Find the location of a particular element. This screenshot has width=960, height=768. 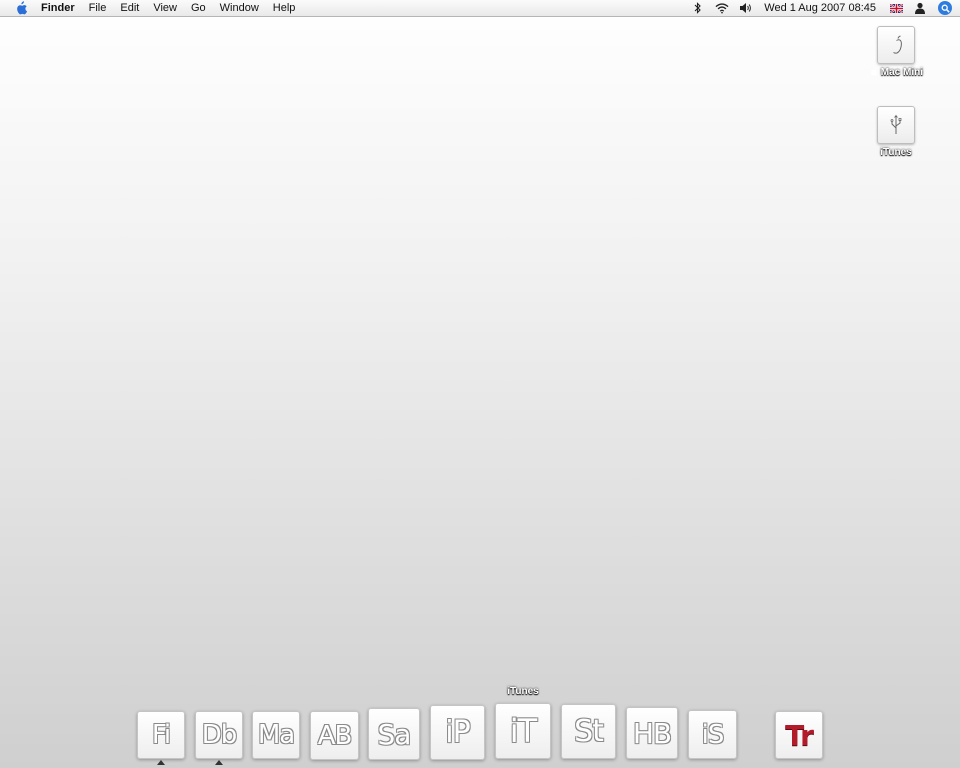

dock-tile-label: Db is located at coordinates (219, 735).